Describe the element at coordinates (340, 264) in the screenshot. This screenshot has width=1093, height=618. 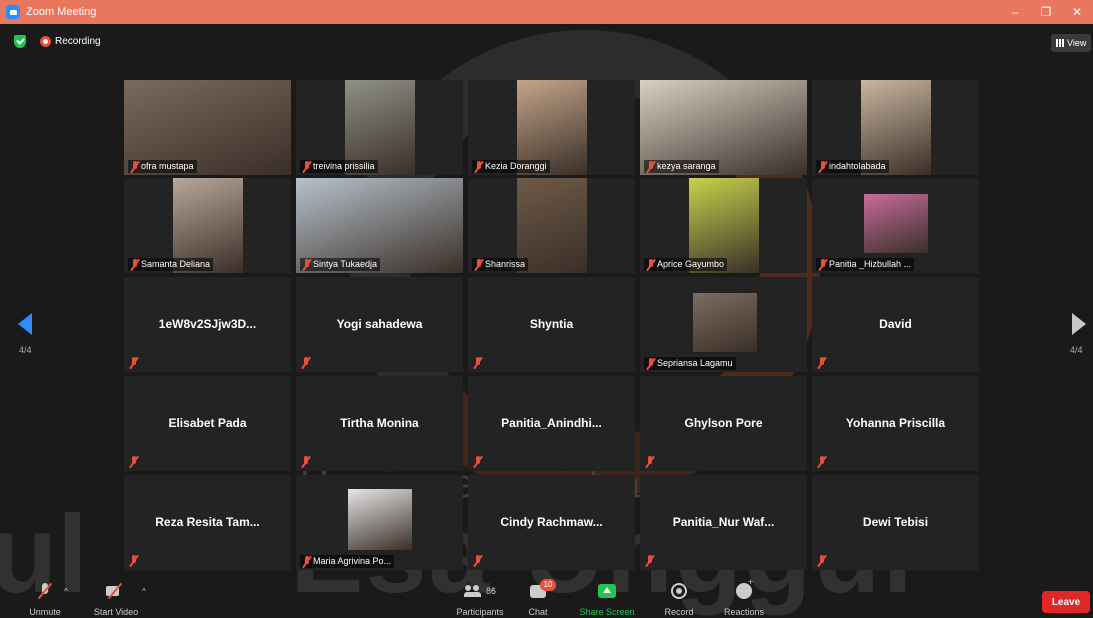
I see `participant-name-label: Sintya Tukaedja` at that location.